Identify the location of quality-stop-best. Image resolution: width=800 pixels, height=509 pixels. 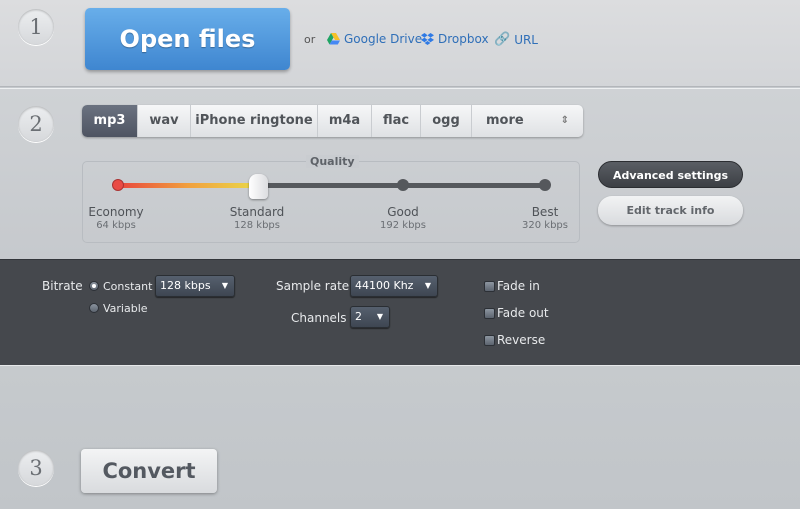
(545, 185).